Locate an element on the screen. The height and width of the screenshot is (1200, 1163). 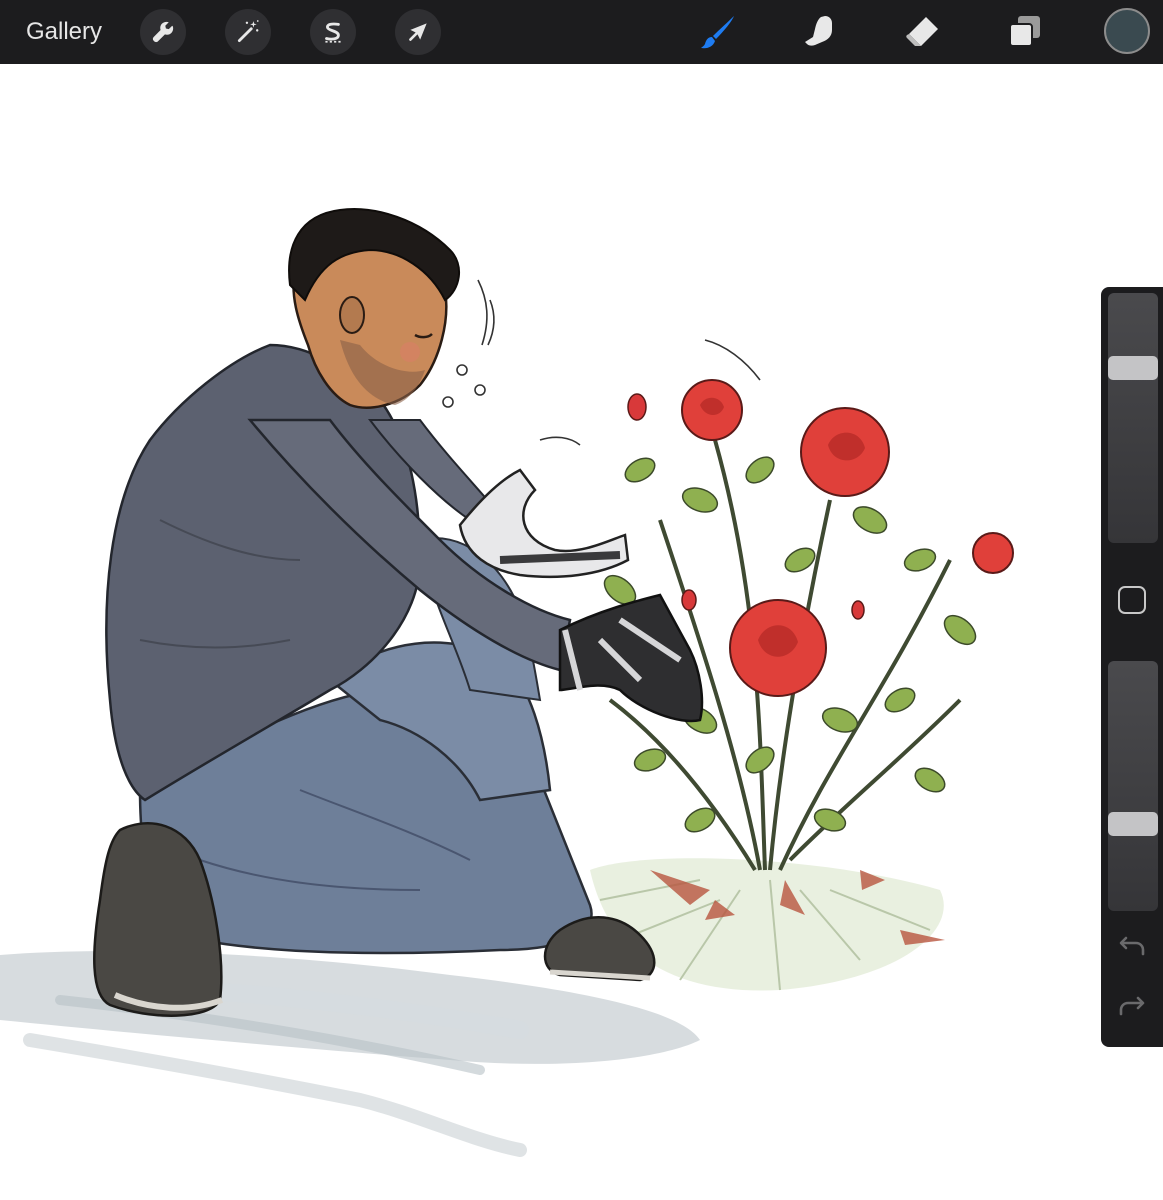
eraser-icon is located at coordinates (922, 31).